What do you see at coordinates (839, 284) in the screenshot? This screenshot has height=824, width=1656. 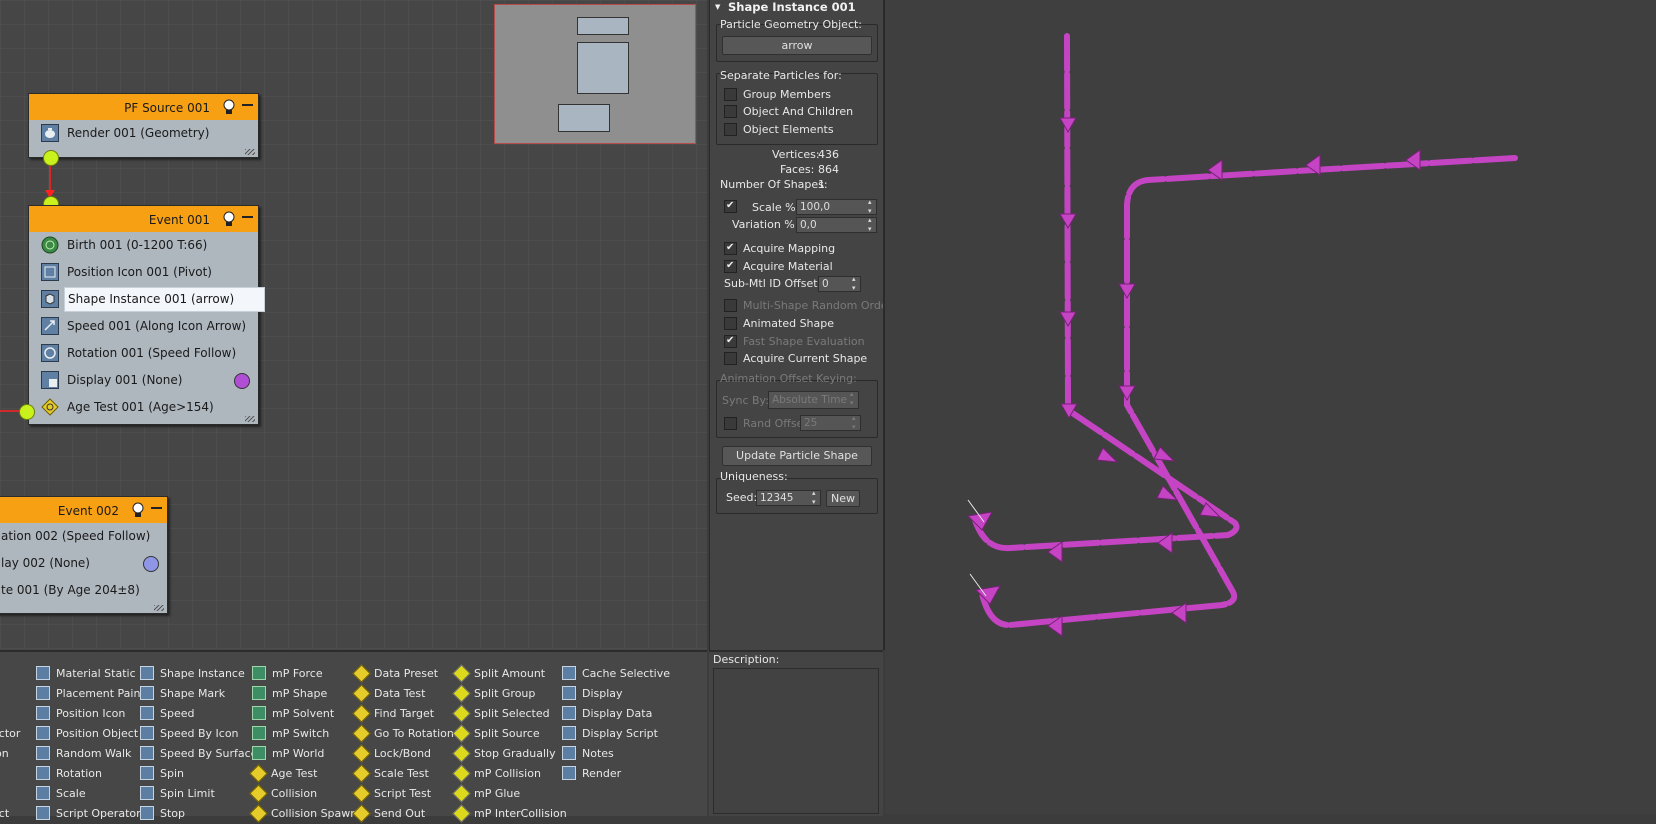 I see `submtl-spinner: 0` at bounding box center [839, 284].